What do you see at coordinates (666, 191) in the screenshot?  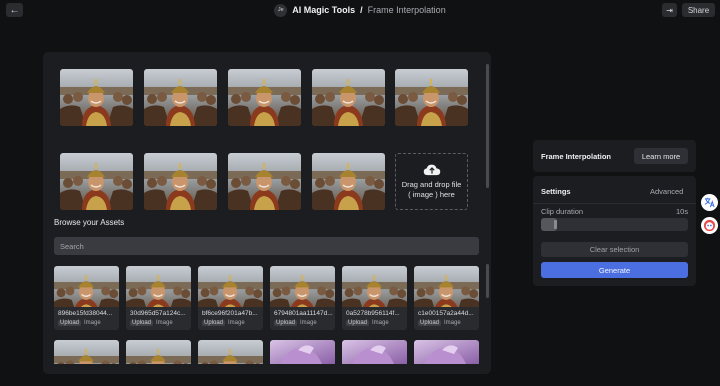 I see `advanced-toggle: Advanced` at bounding box center [666, 191].